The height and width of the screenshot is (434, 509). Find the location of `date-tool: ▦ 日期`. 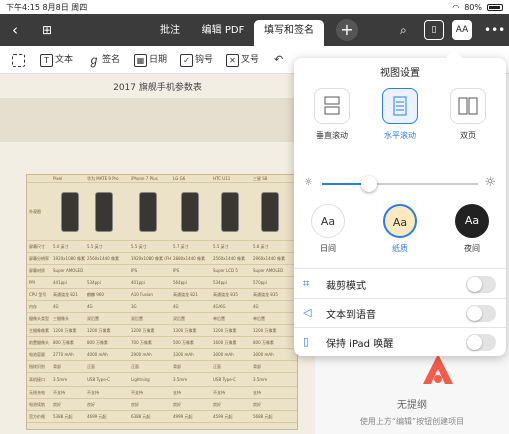

date-tool: ▦ 日期 is located at coordinates (150, 60).